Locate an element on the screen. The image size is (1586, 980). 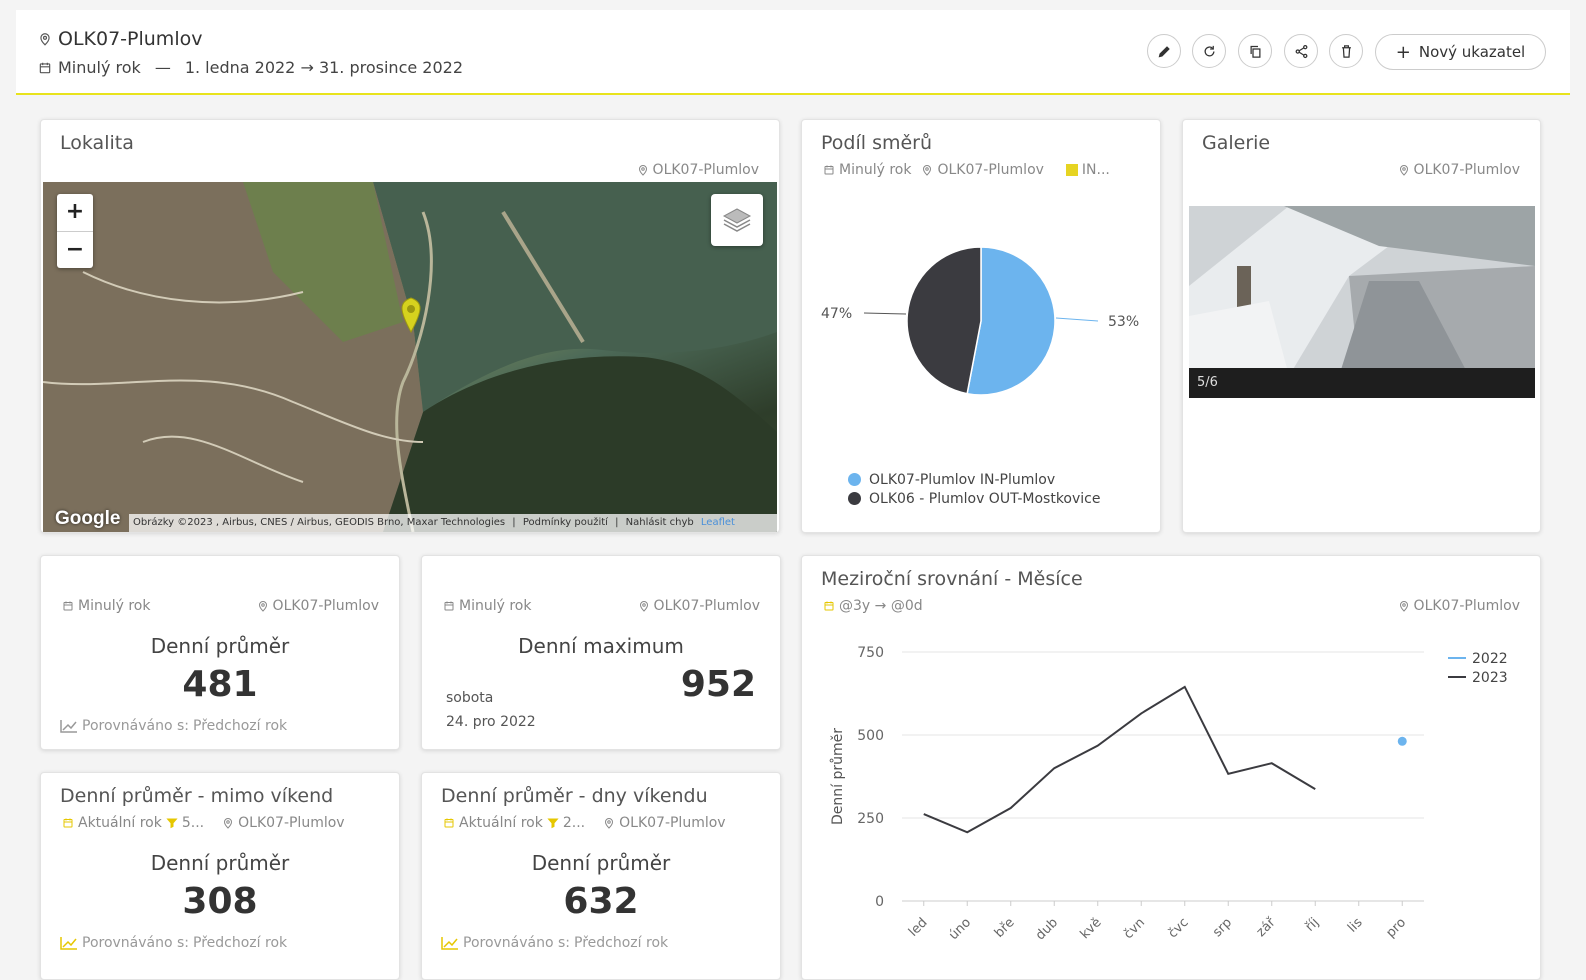
zoom-in-button: + is located at coordinates (75, 213).